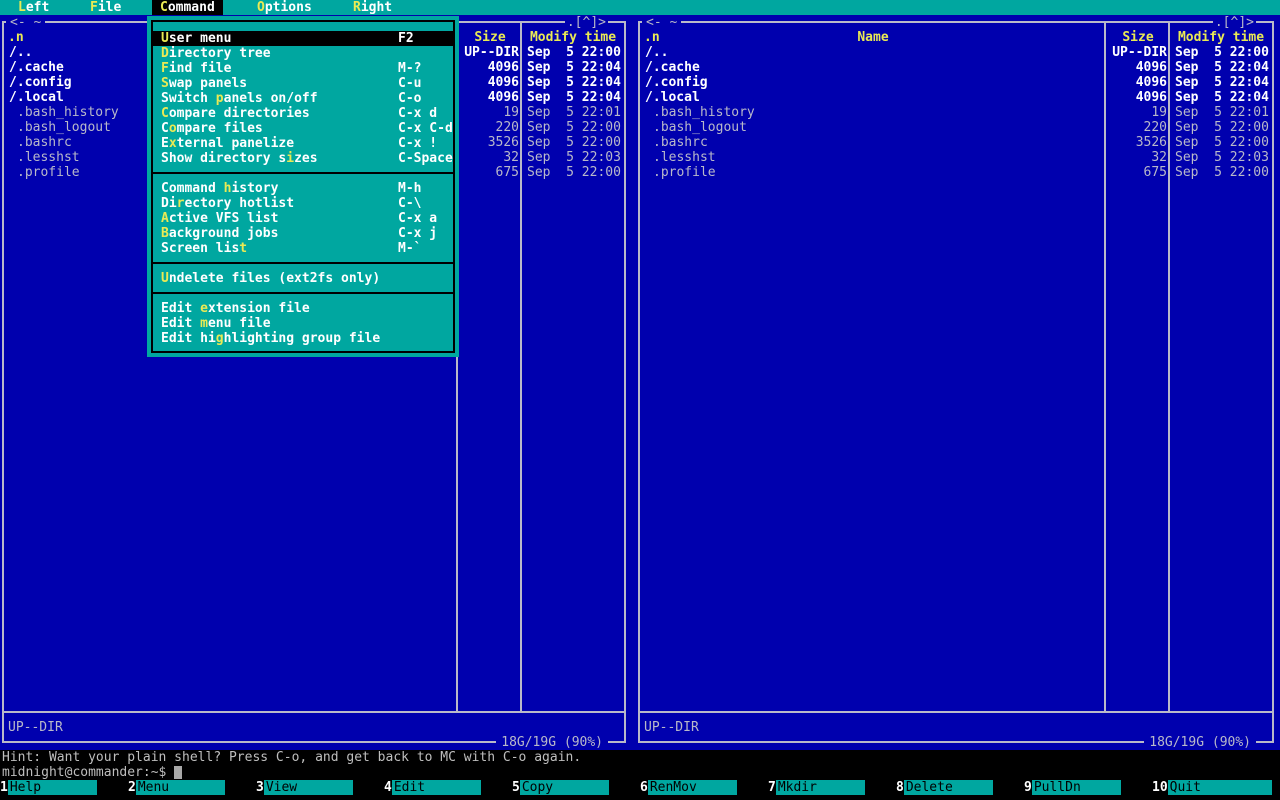  What do you see at coordinates (956, 142) in the screenshot?
I see `file-row-bashrc: .bashrc 3526 Sep 5 22:00` at bounding box center [956, 142].